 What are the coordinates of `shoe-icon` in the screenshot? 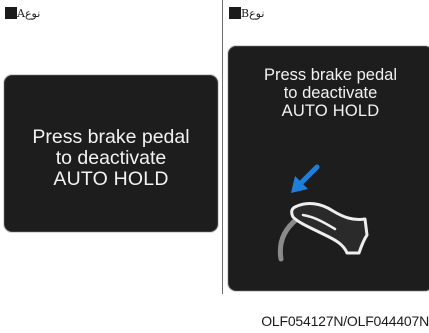 It's located at (329, 228).